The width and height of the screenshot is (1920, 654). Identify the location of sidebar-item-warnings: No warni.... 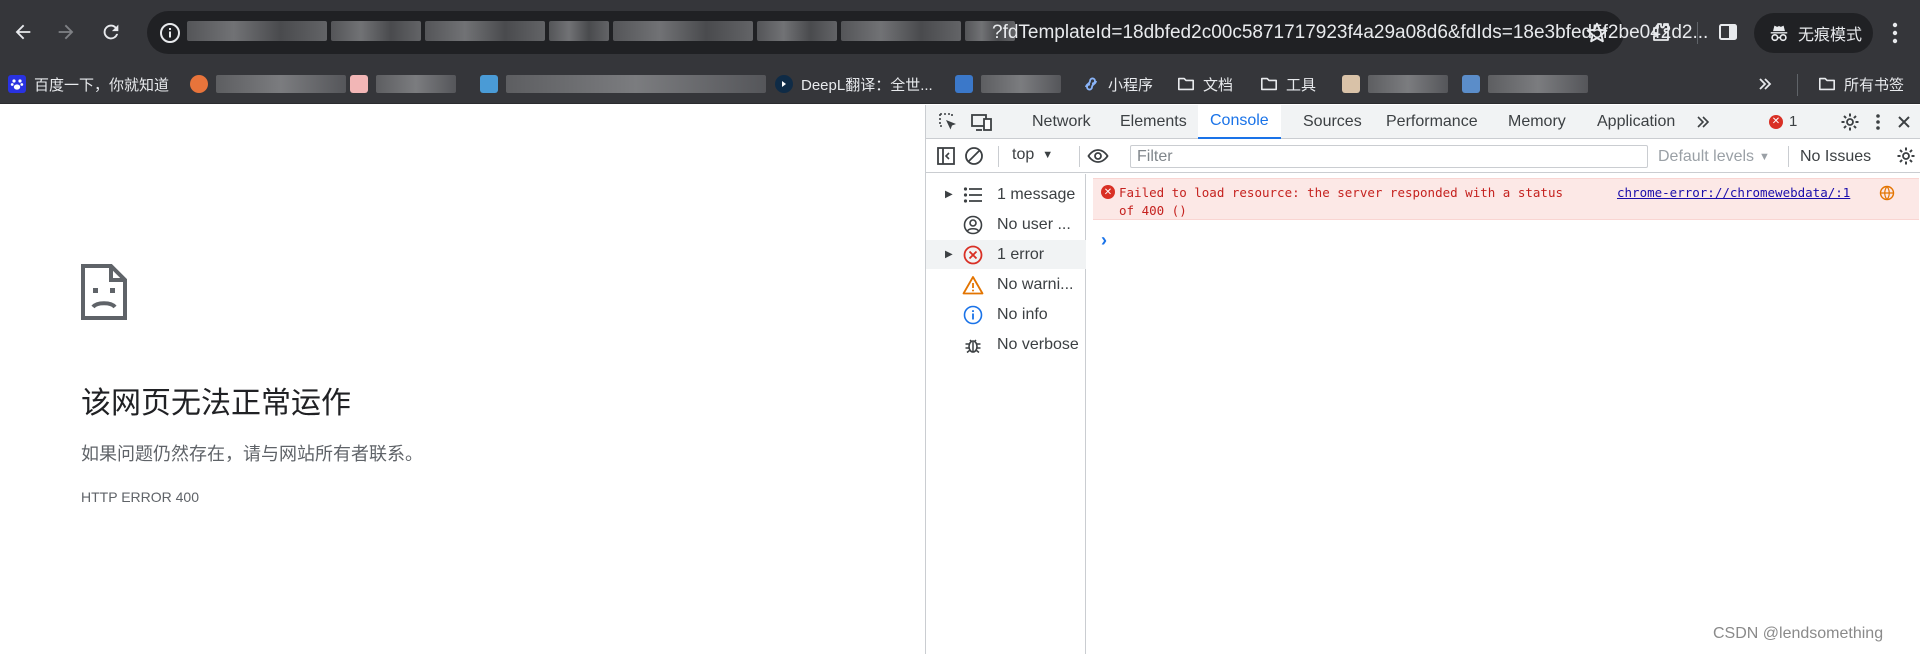
(1006, 284).